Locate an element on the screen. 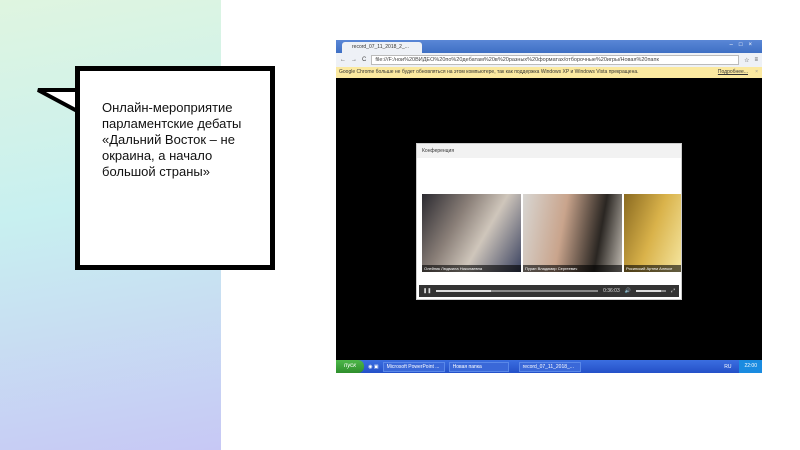 The height and width of the screenshot is (450, 800). menu-icon: ≡ is located at coordinates (756, 60).